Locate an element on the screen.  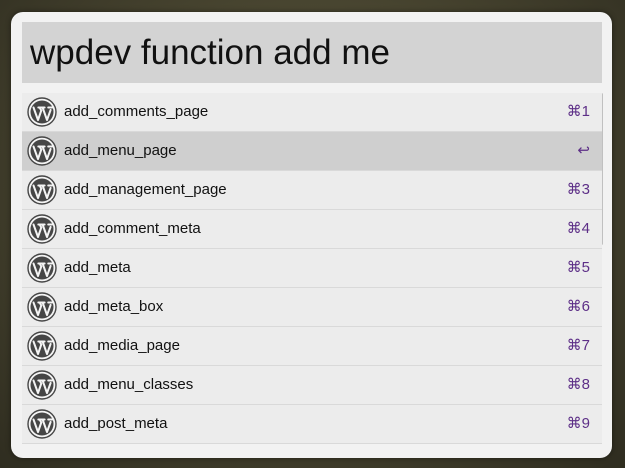
result-label: add_menu_classes is located at coordinates (129, 384).